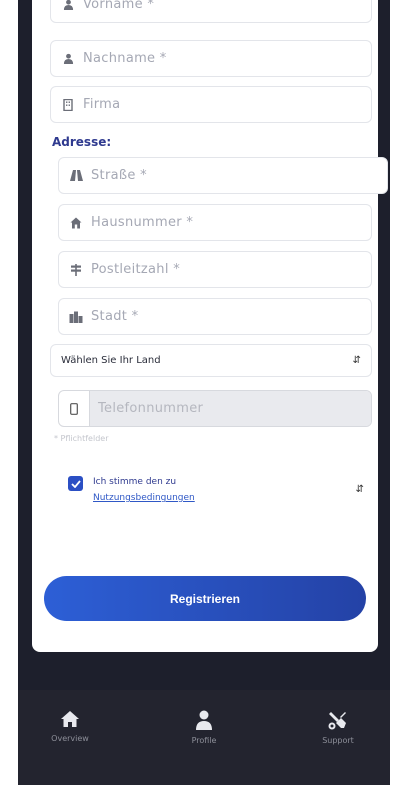 The width and height of the screenshot is (404, 785). What do you see at coordinates (119, 6) in the screenshot?
I see `vorname-placeholder: Vorname *` at bounding box center [119, 6].